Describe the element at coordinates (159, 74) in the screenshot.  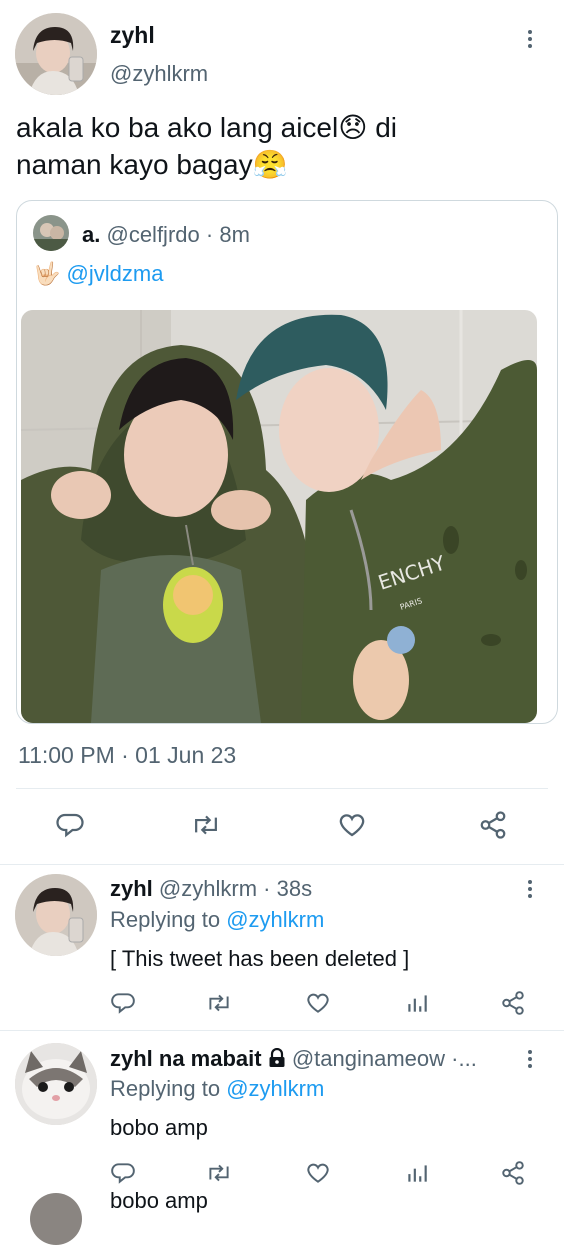
I see `main-tweet-handle: @zyhlkrm` at that location.